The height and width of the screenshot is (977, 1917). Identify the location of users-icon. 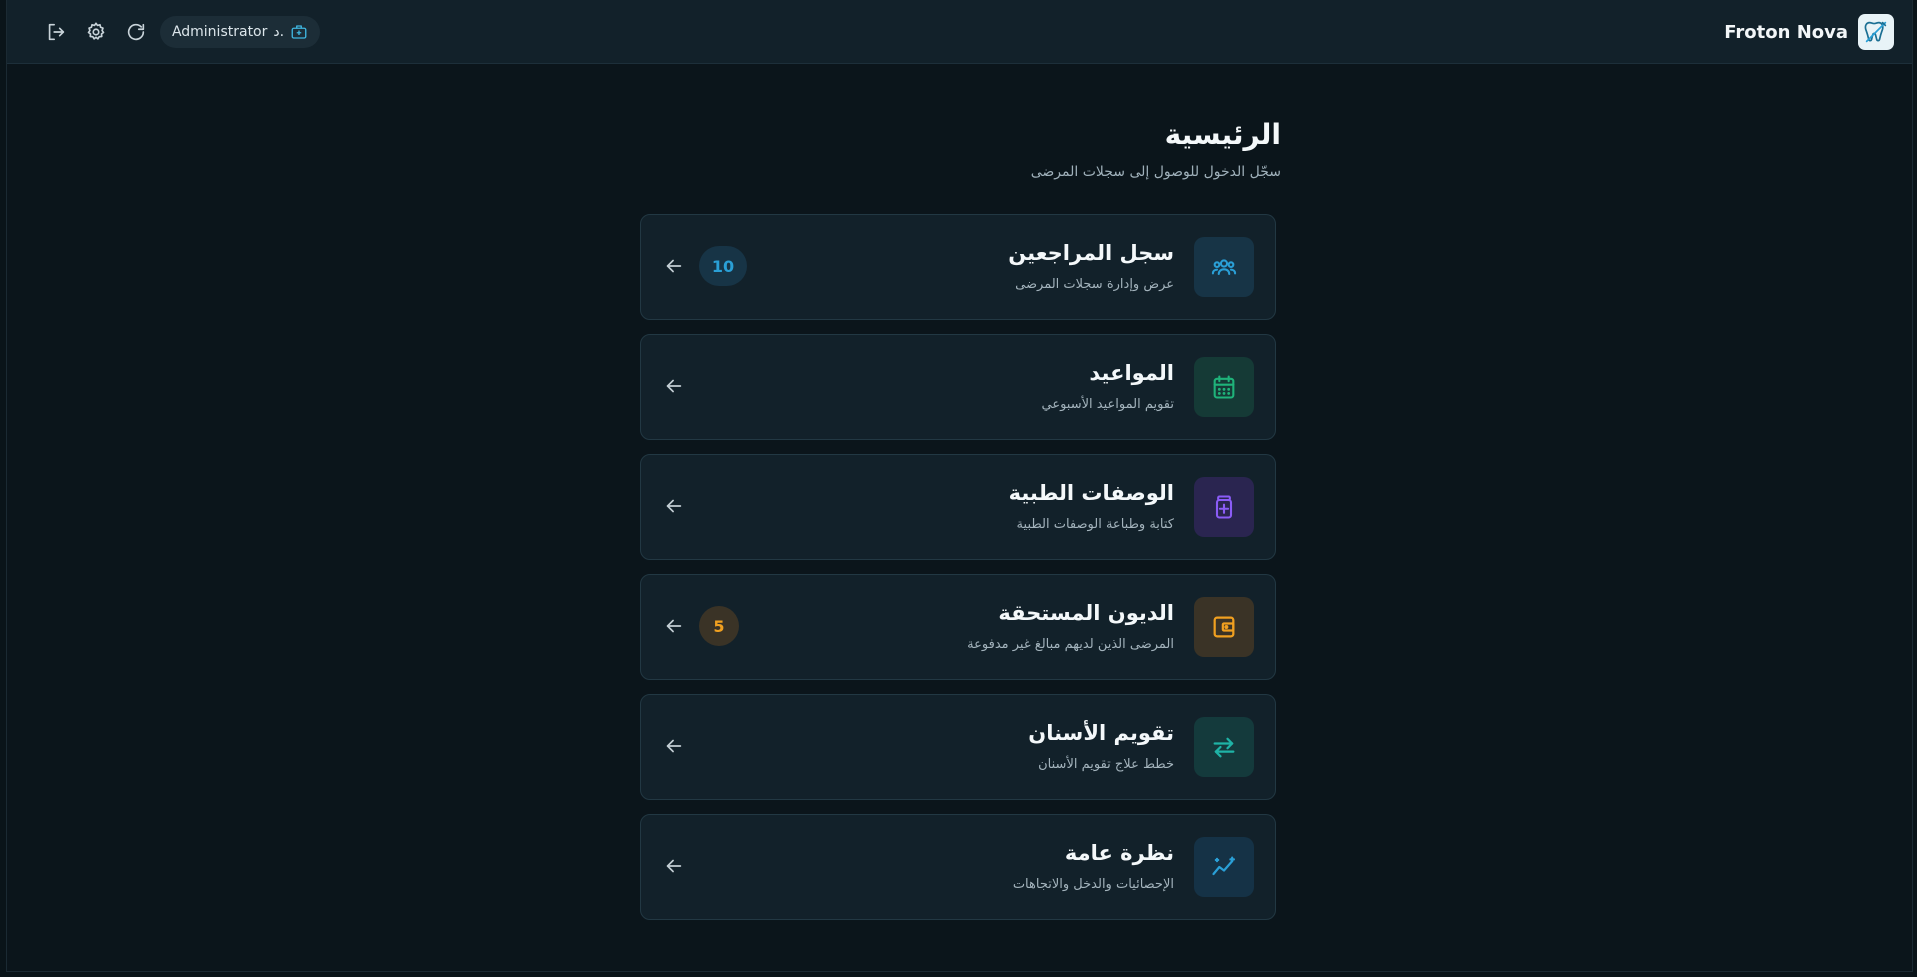
(1224, 267).